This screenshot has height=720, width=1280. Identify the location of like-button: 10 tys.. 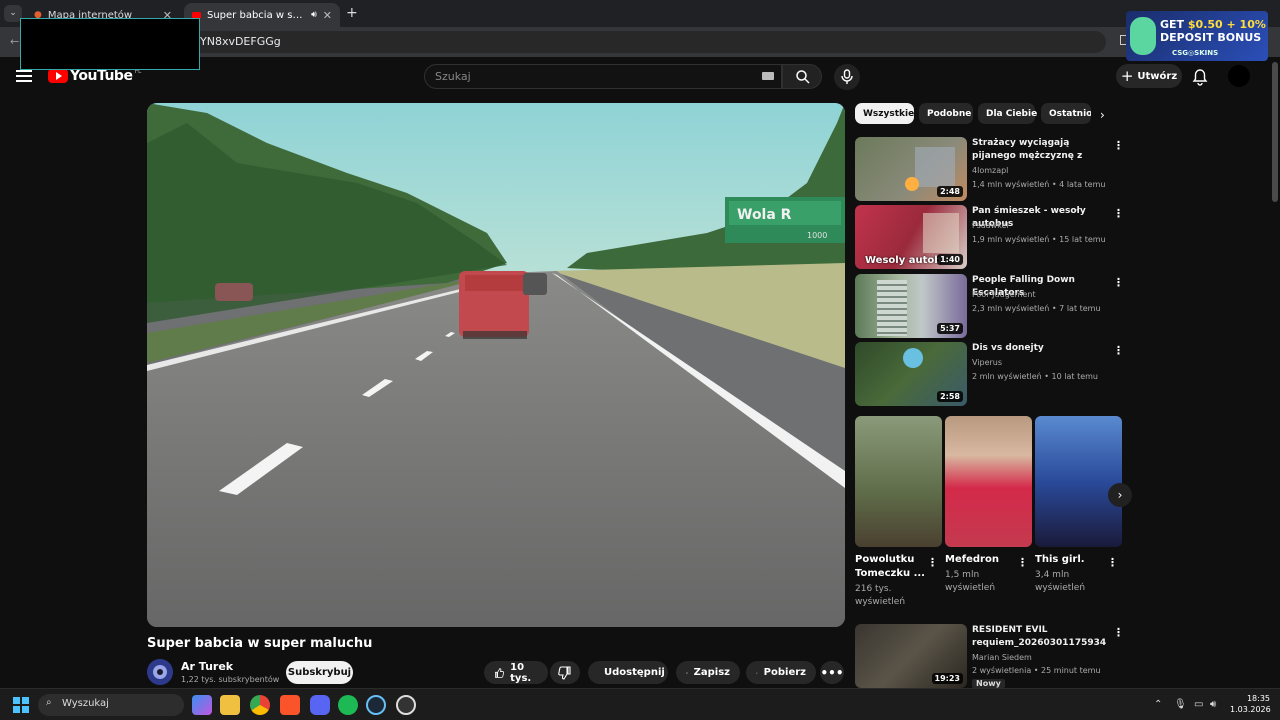
(516, 672).